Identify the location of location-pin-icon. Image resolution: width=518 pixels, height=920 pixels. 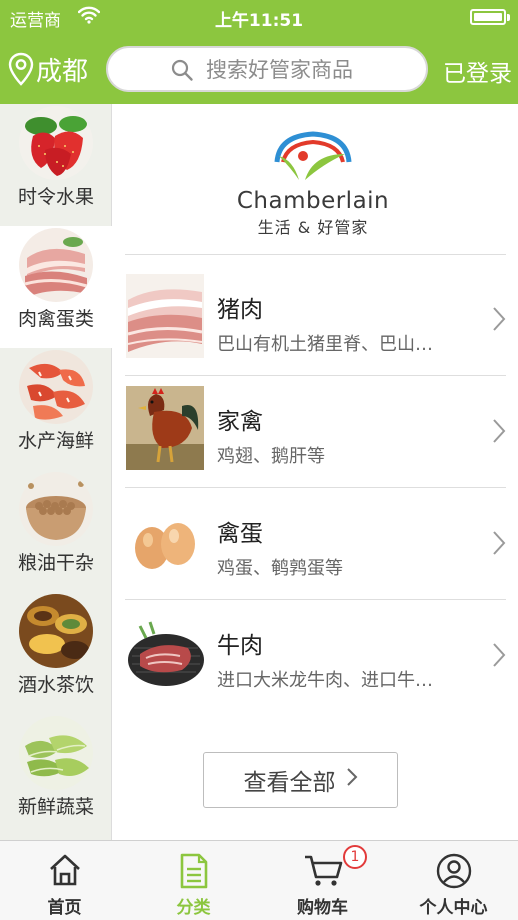
(21, 69).